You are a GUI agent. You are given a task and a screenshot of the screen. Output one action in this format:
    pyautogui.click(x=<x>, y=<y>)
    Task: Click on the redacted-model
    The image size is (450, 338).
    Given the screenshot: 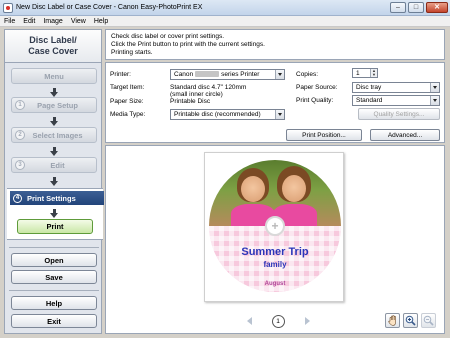 What is the action you would take?
    pyautogui.click(x=207, y=74)
    